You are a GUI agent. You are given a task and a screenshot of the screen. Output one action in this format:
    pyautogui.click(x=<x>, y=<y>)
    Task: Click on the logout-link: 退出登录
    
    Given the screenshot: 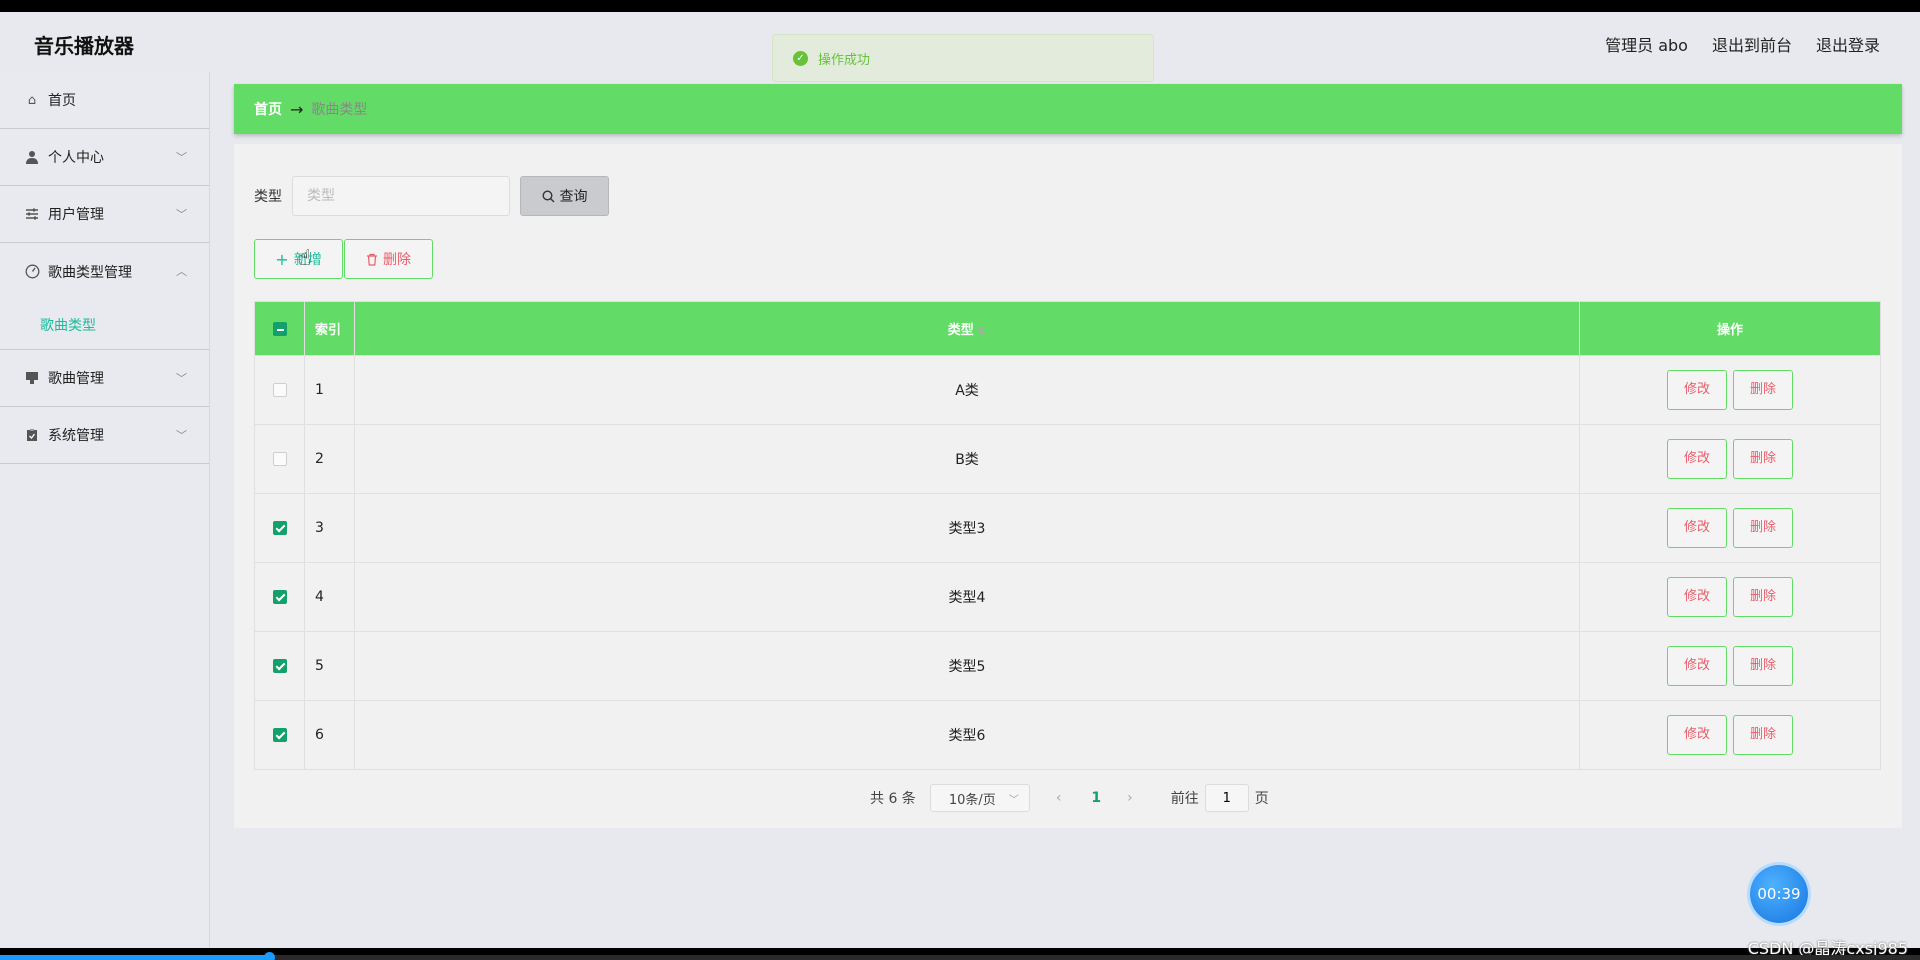 What is the action you would take?
    pyautogui.click(x=1848, y=44)
    